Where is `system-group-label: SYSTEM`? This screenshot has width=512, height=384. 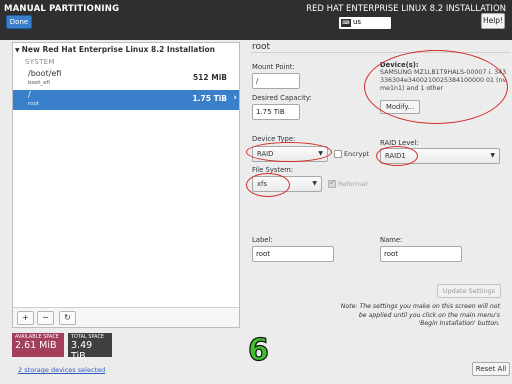 system-group-label: SYSTEM is located at coordinates (40, 62).